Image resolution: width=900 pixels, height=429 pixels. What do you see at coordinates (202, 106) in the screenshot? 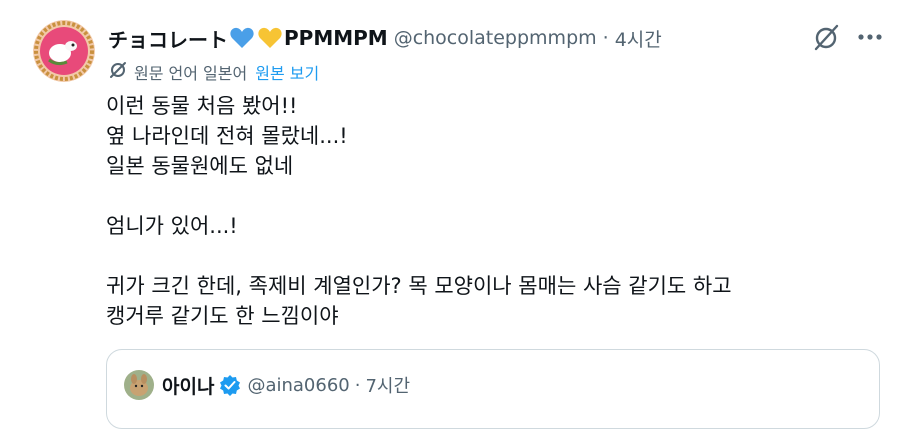
I see `tweet-line: 이런 동물 처음 봤어!!` at bounding box center [202, 106].